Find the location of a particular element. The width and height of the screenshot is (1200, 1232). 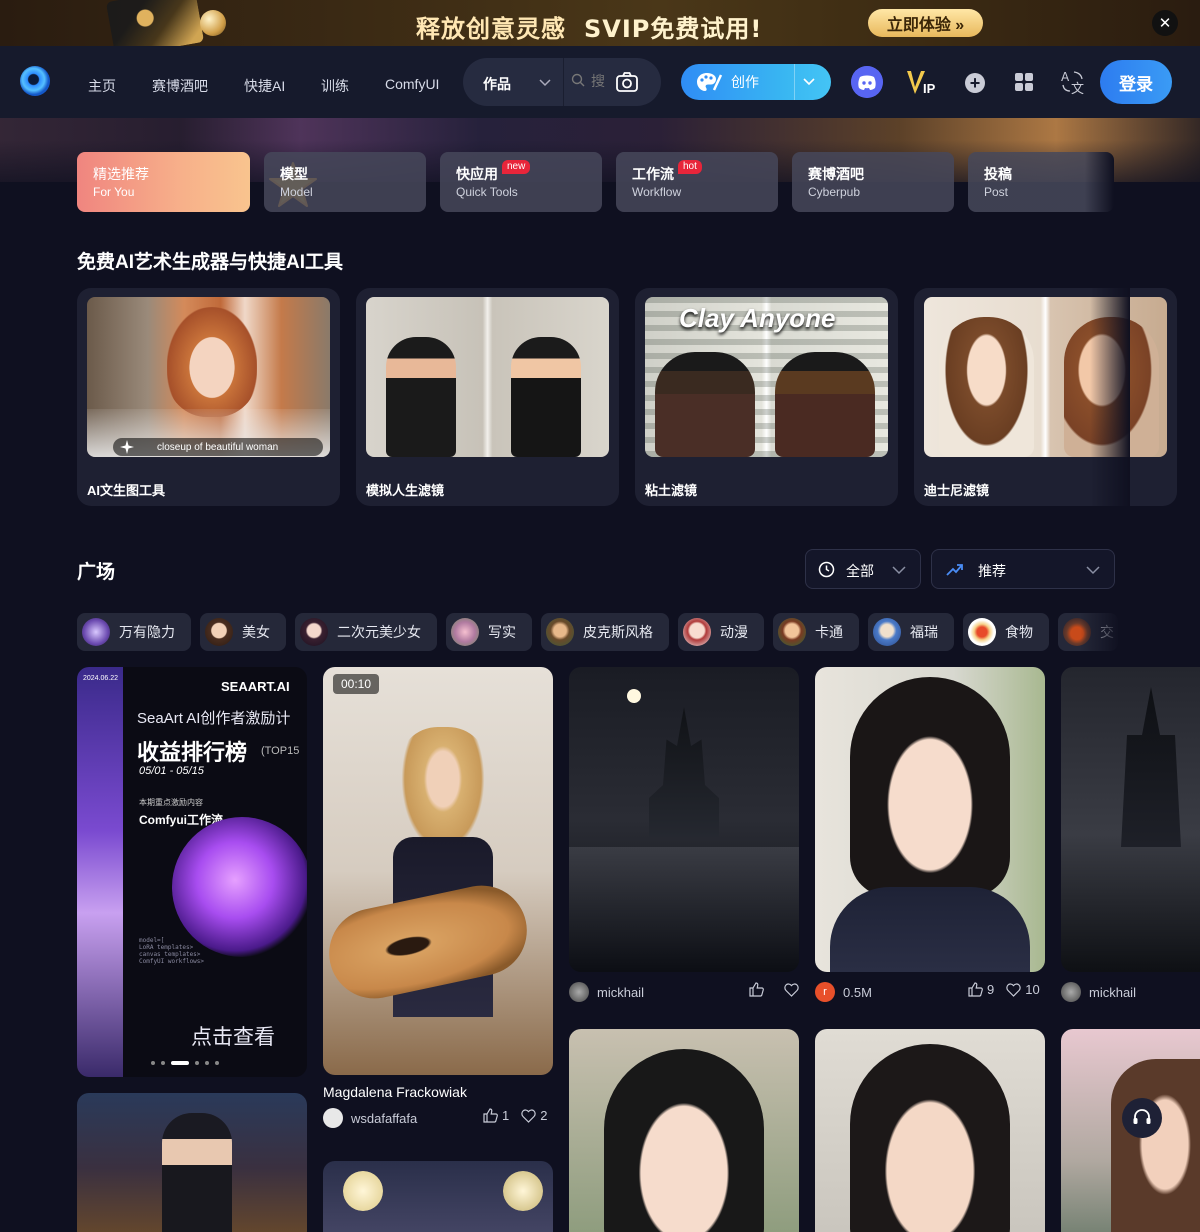

camera-icon is located at coordinates (627, 82).